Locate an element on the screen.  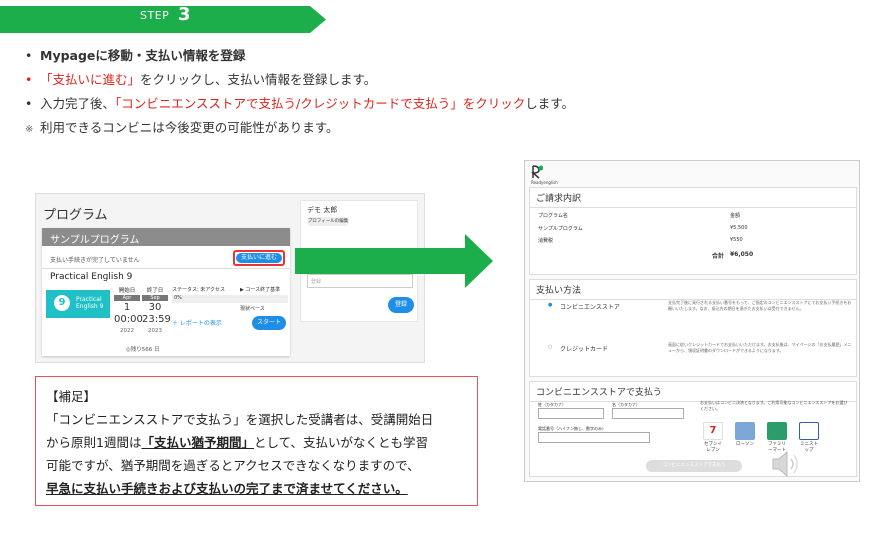
bullet-item: • 「支払いに進む」をクリックし、支払い情報を登録します。 is located at coordinates (188, 80).